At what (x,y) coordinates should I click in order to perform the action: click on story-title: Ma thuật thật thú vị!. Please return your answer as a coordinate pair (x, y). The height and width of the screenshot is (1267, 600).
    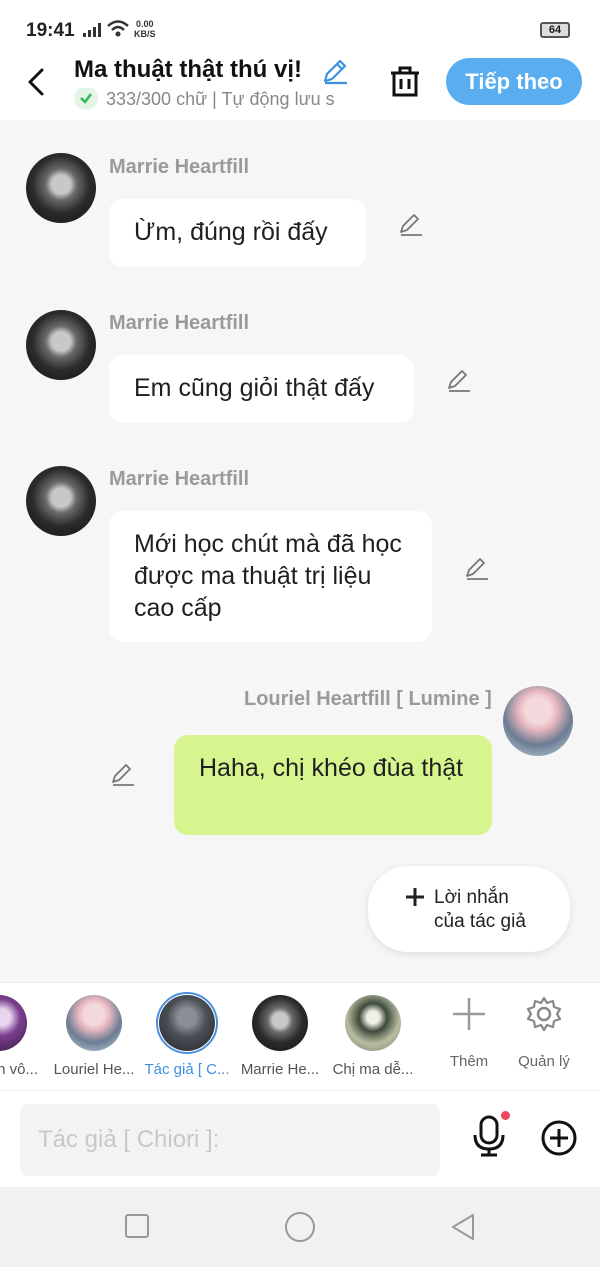
    Looking at the image, I should click on (188, 69).